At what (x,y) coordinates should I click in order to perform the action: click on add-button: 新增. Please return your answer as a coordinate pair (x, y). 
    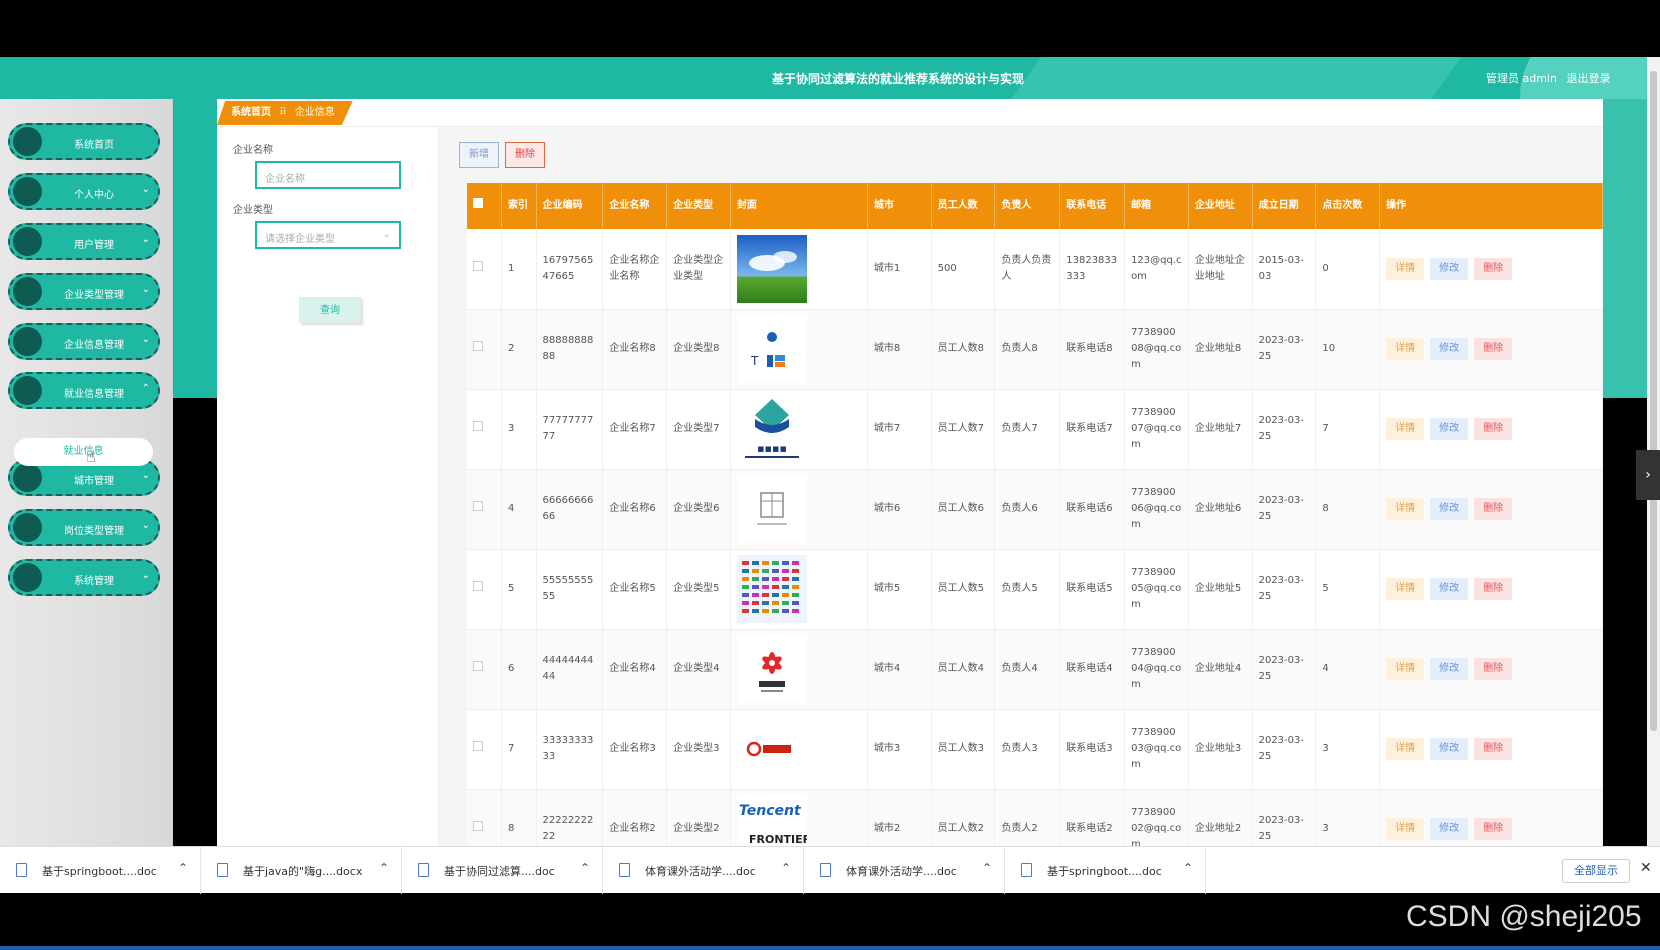
    Looking at the image, I should click on (479, 155).